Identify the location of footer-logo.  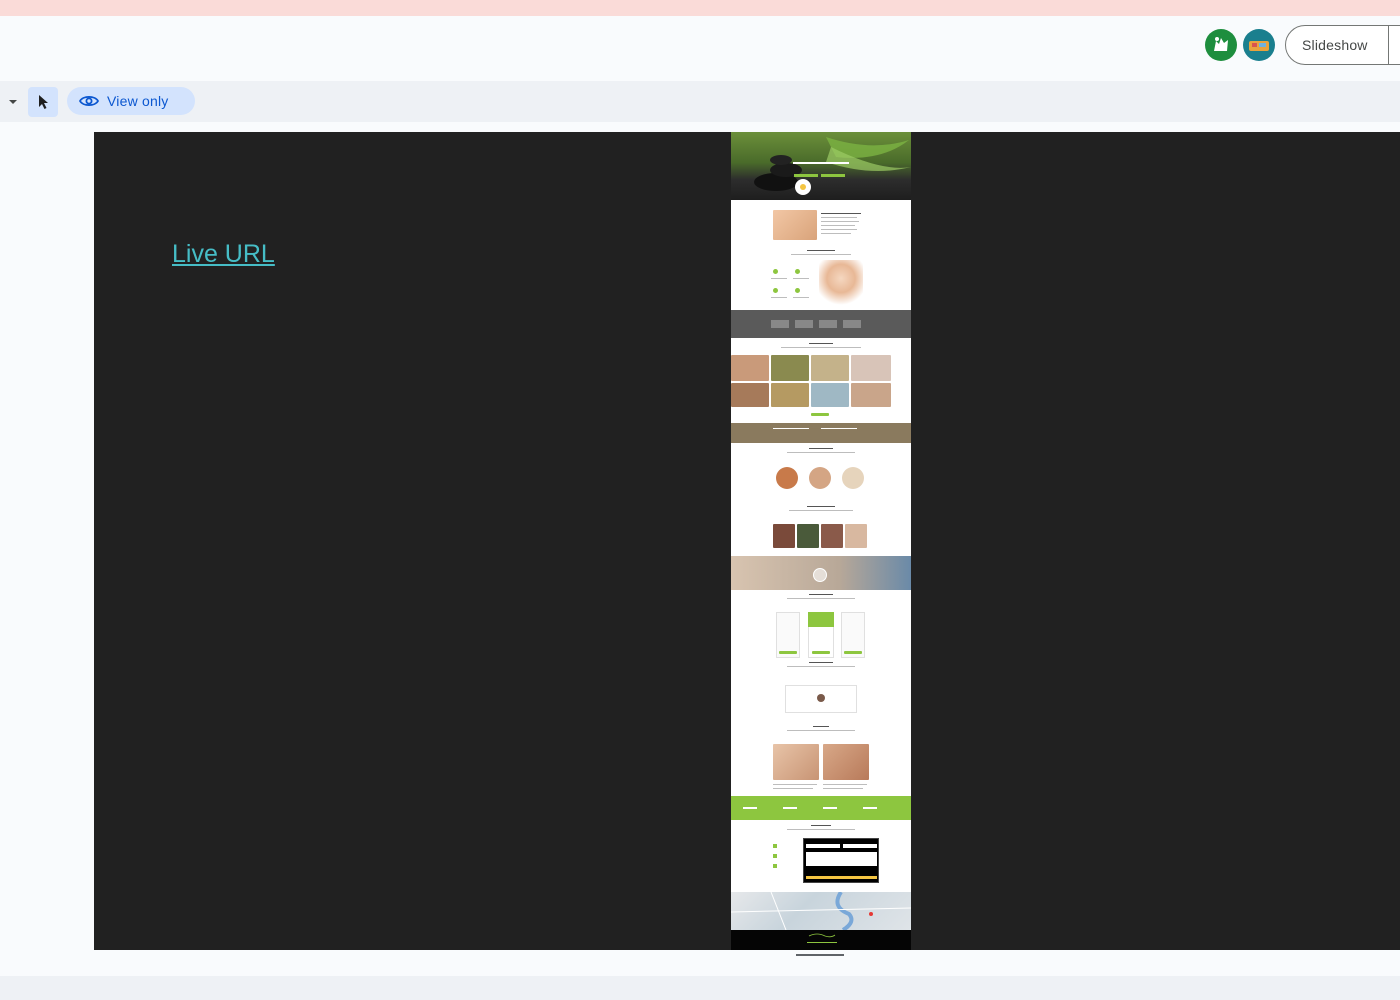
(822, 938).